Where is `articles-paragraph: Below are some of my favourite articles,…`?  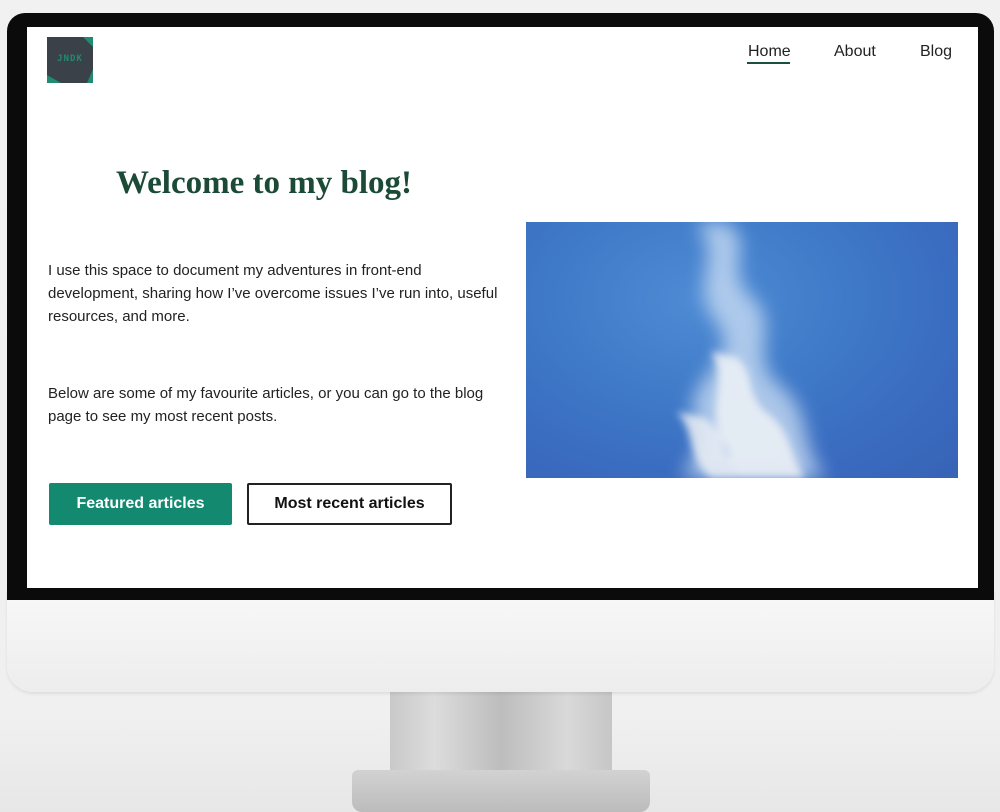 articles-paragraph: Below are some of my favourite articles,… is located at coordinates (266, 405).